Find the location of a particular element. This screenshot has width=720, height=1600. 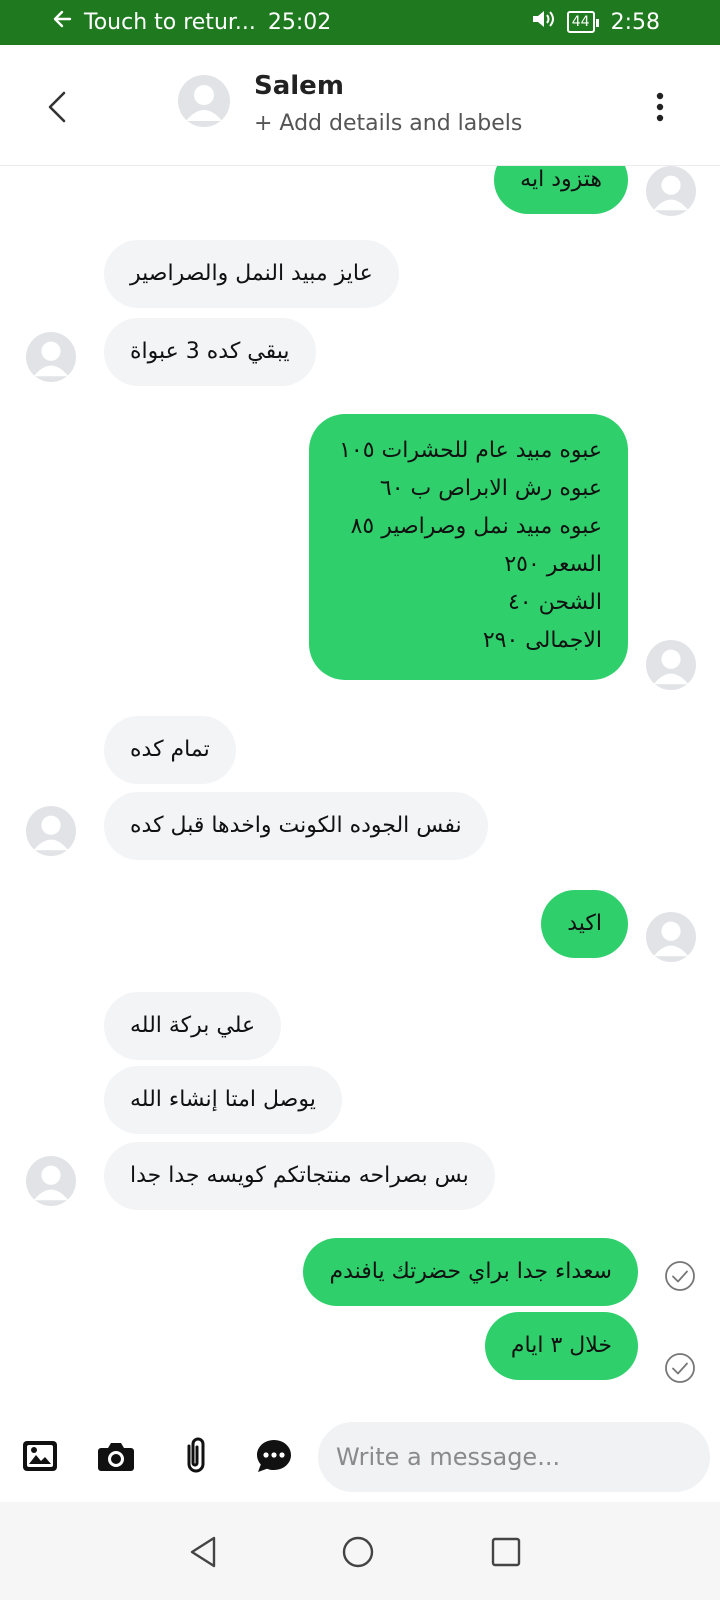

message-text: علي بركة الله is located at coordinates (193, 1025).